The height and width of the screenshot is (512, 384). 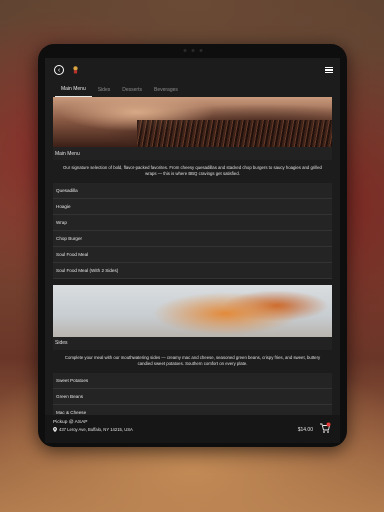 I want to click on tablet-camera, so click(x=192, y=50).